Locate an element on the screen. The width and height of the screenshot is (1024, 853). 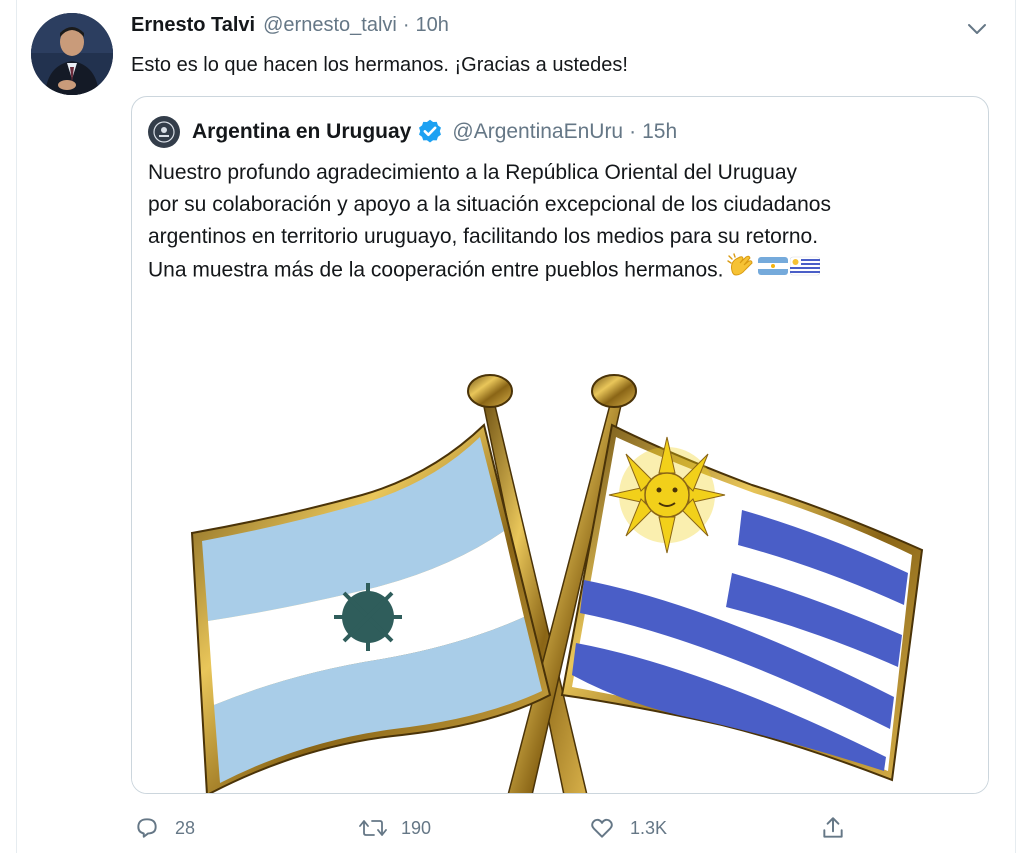
argentina-flag-icon is located at coordinates (772, 271).